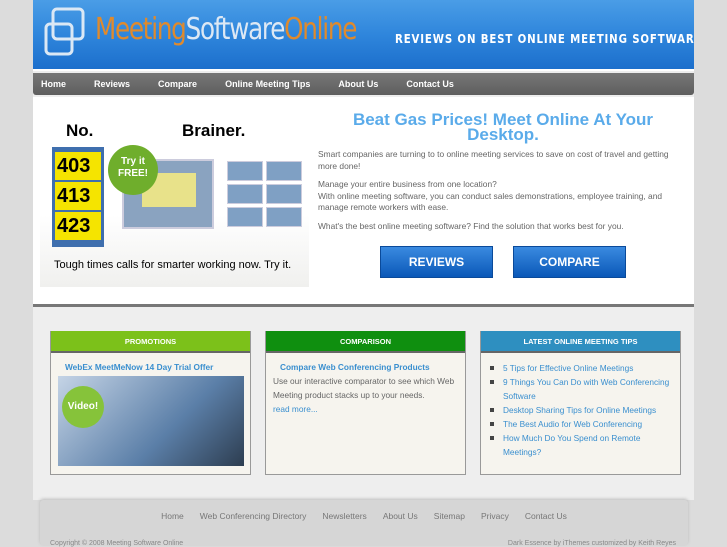  Describe the element at coordinates (436, 262) in the screenshot. I see `reviews-button: REVIEWS` at that location.